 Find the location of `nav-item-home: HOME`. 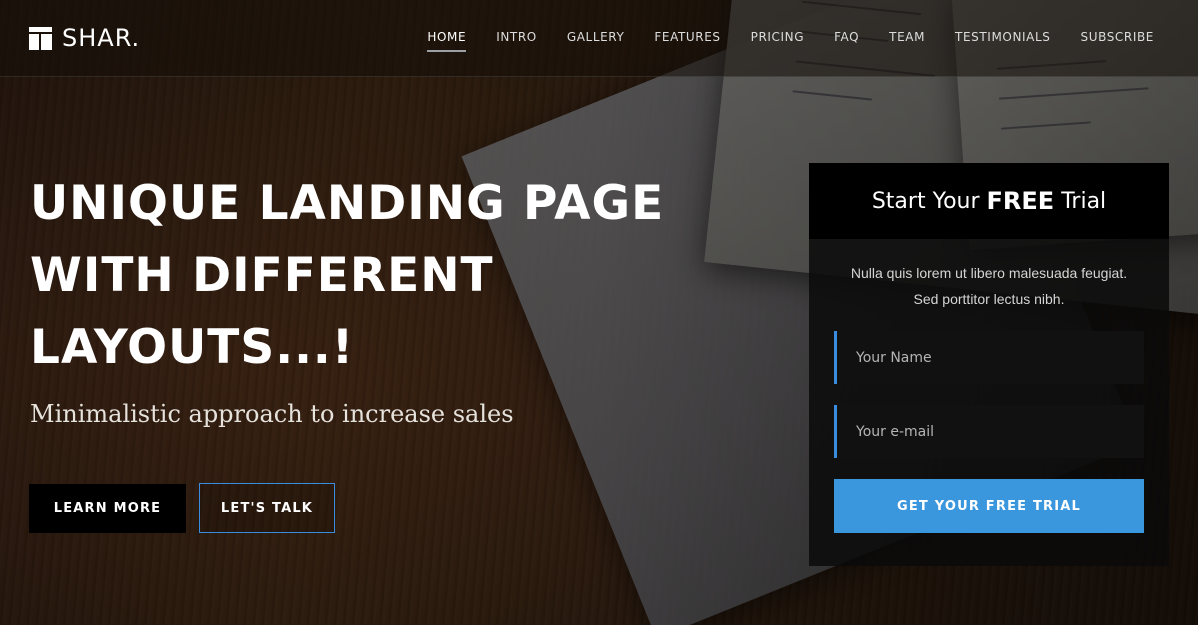

nav-item-home: HOME is located at coordinates (447, 41).